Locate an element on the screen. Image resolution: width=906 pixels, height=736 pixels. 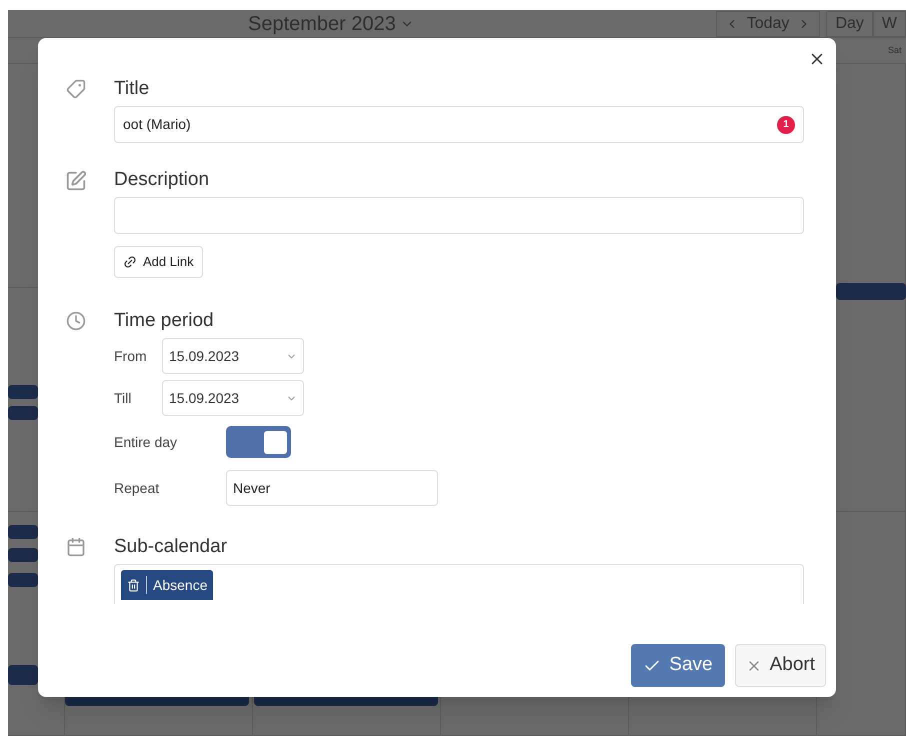
add-link-button: Add Link is located at coordinates (158, 262).